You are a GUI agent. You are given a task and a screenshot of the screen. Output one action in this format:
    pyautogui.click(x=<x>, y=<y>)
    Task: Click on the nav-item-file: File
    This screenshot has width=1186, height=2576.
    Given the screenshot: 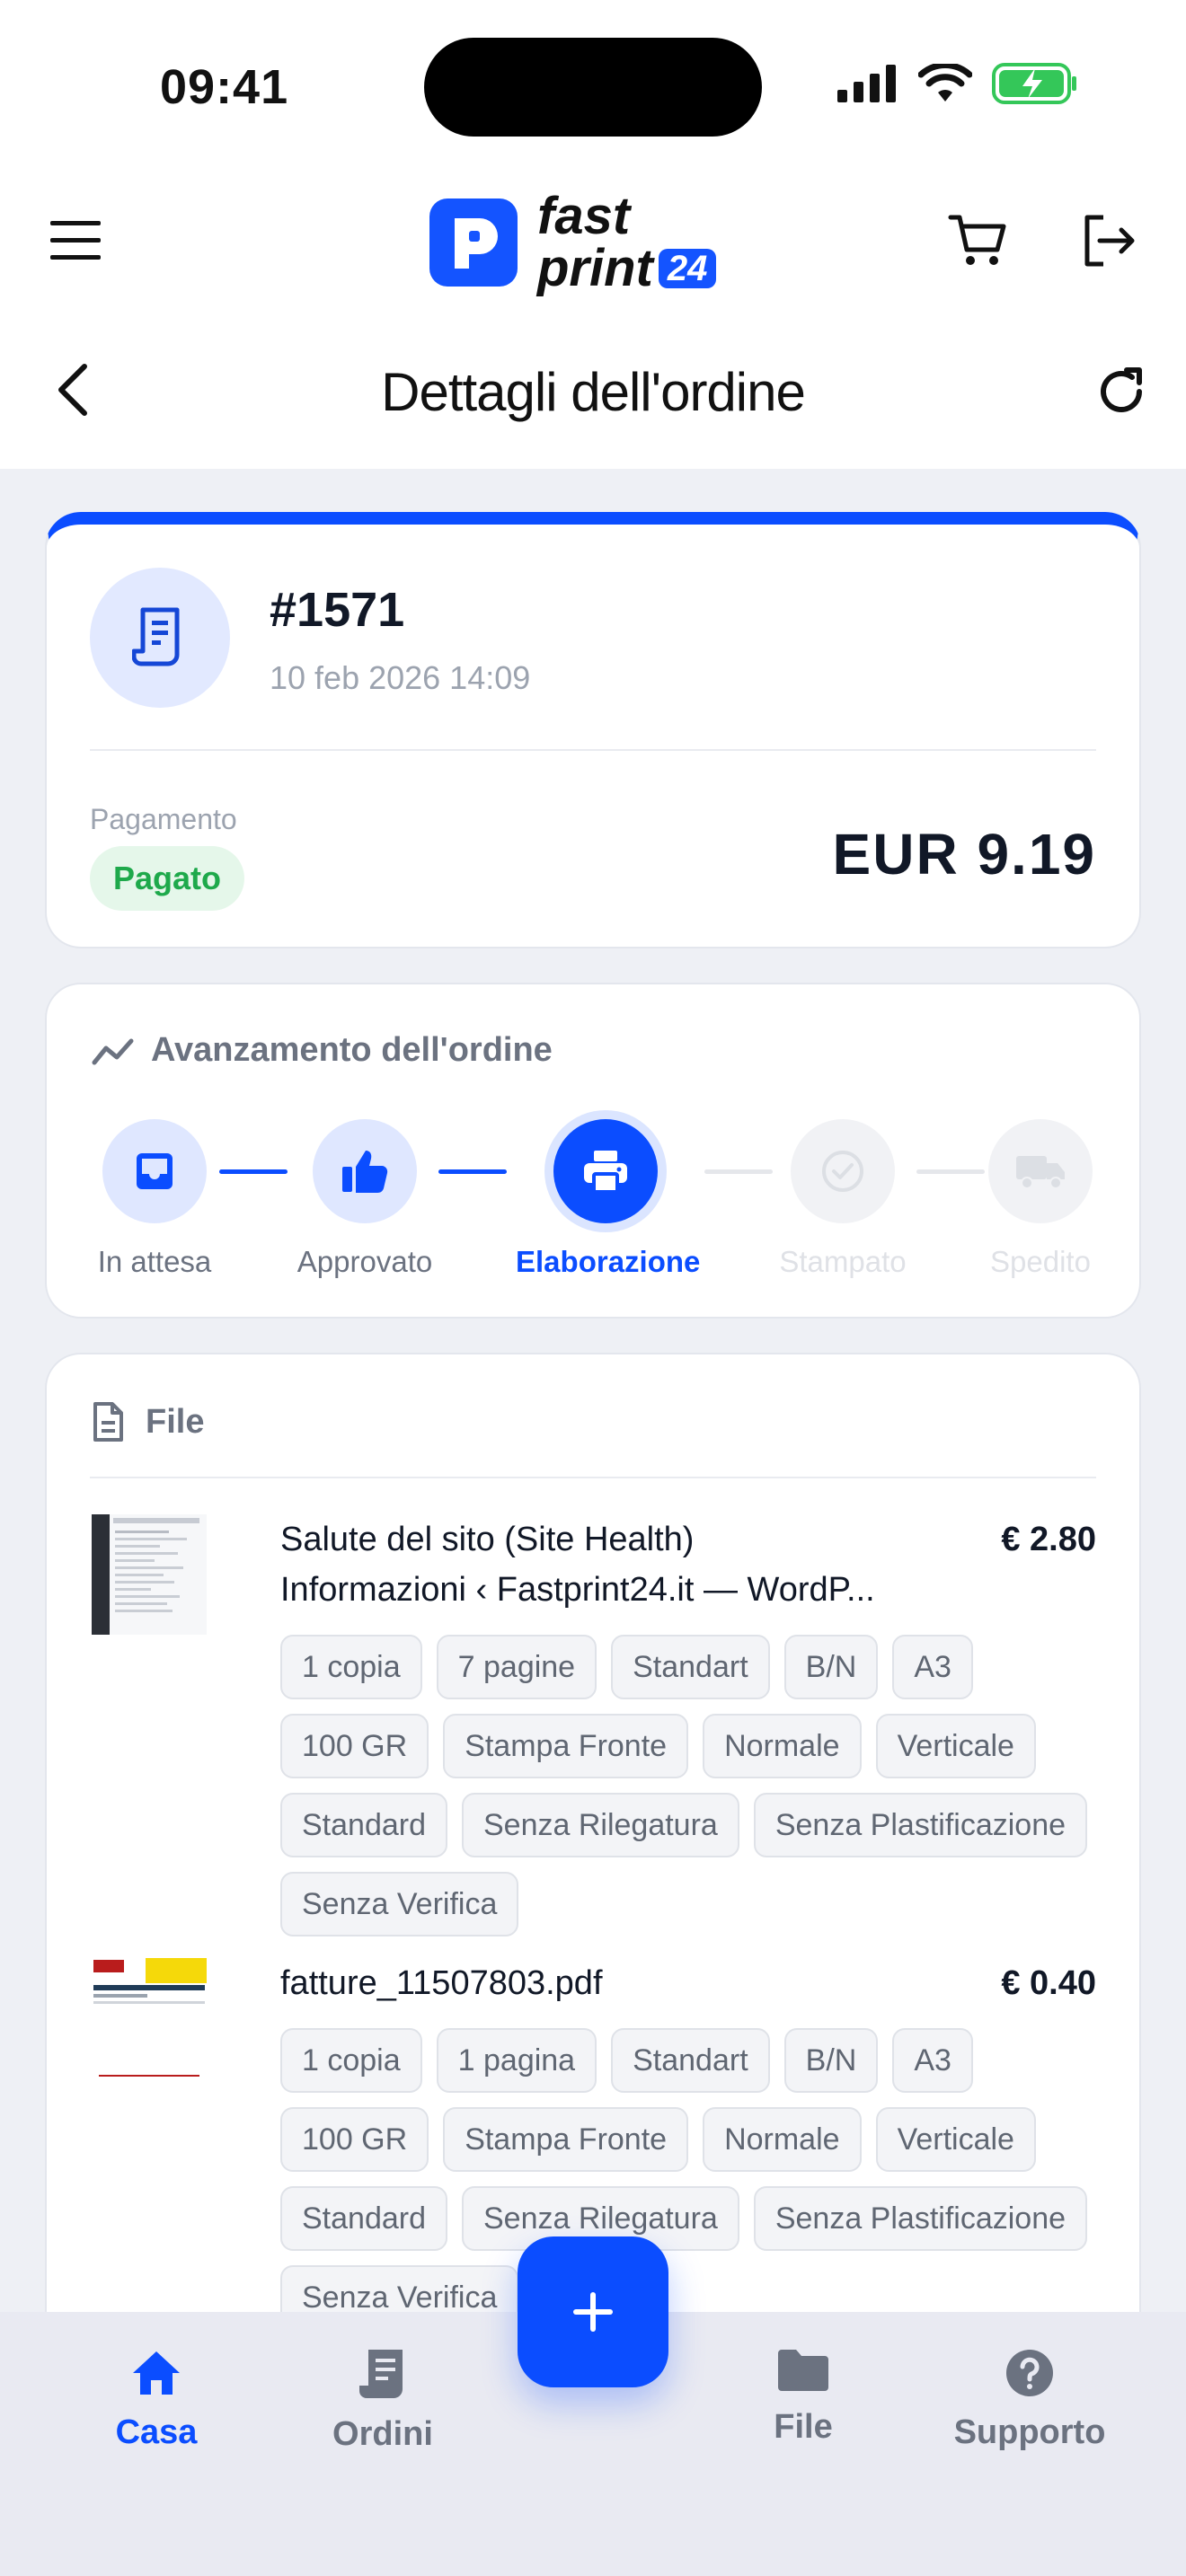 What is the action you would take?
    pyautogui.click(x=803, y=2397)
    